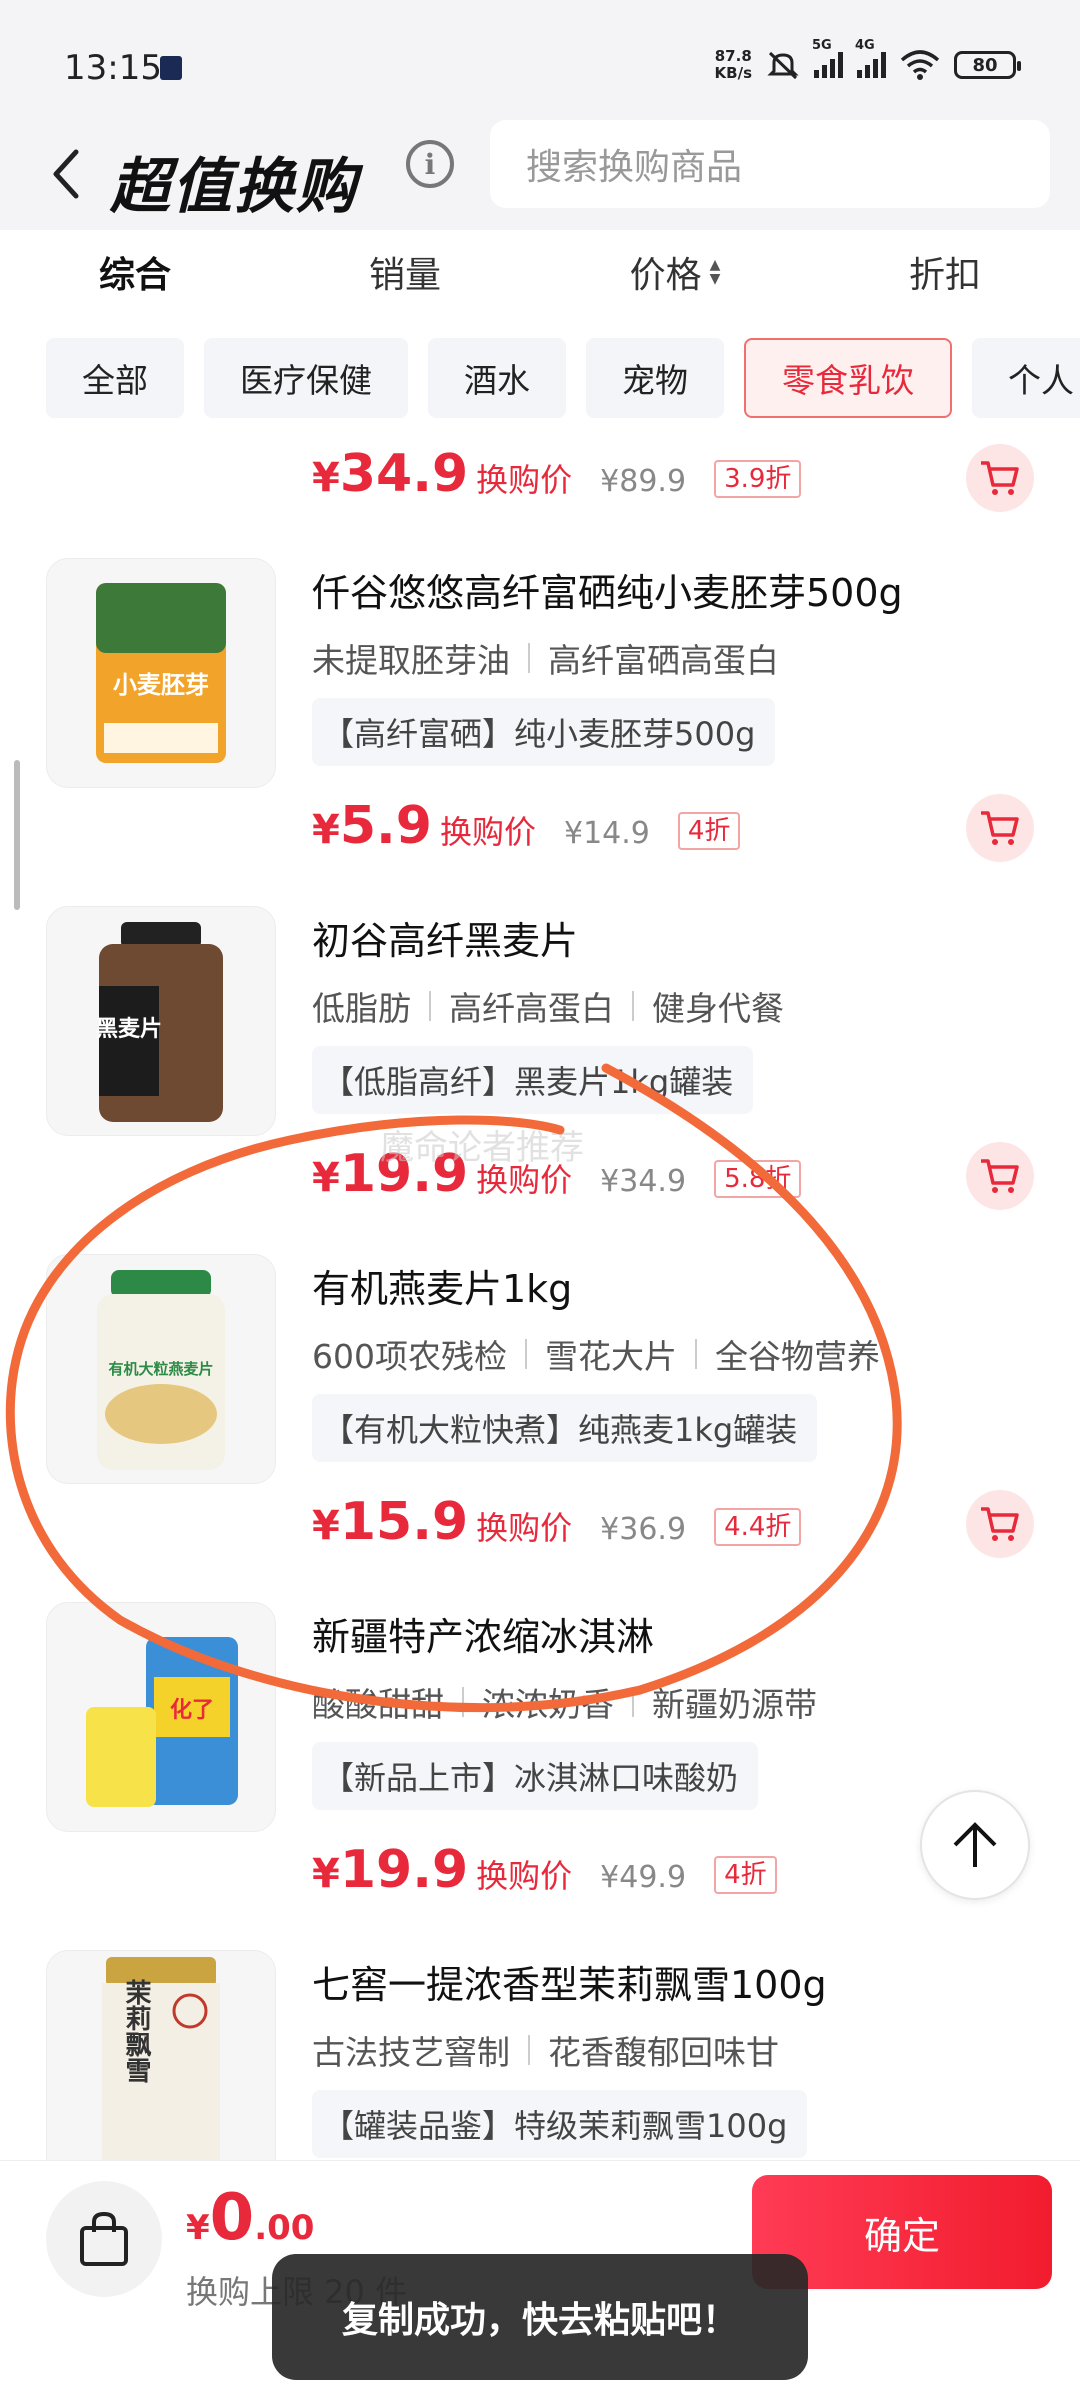  What do you see at coordinates (135, 272) in the screenshot?
I see `sort-comprehensive: 综合` at bounding box center [135, 272].